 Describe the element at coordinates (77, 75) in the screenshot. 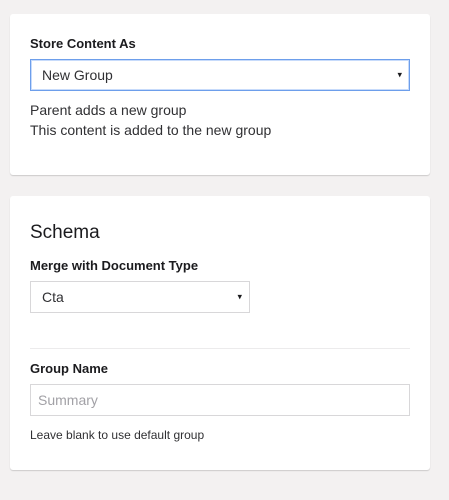

I see `store-content-as-value: New Group` at that location.